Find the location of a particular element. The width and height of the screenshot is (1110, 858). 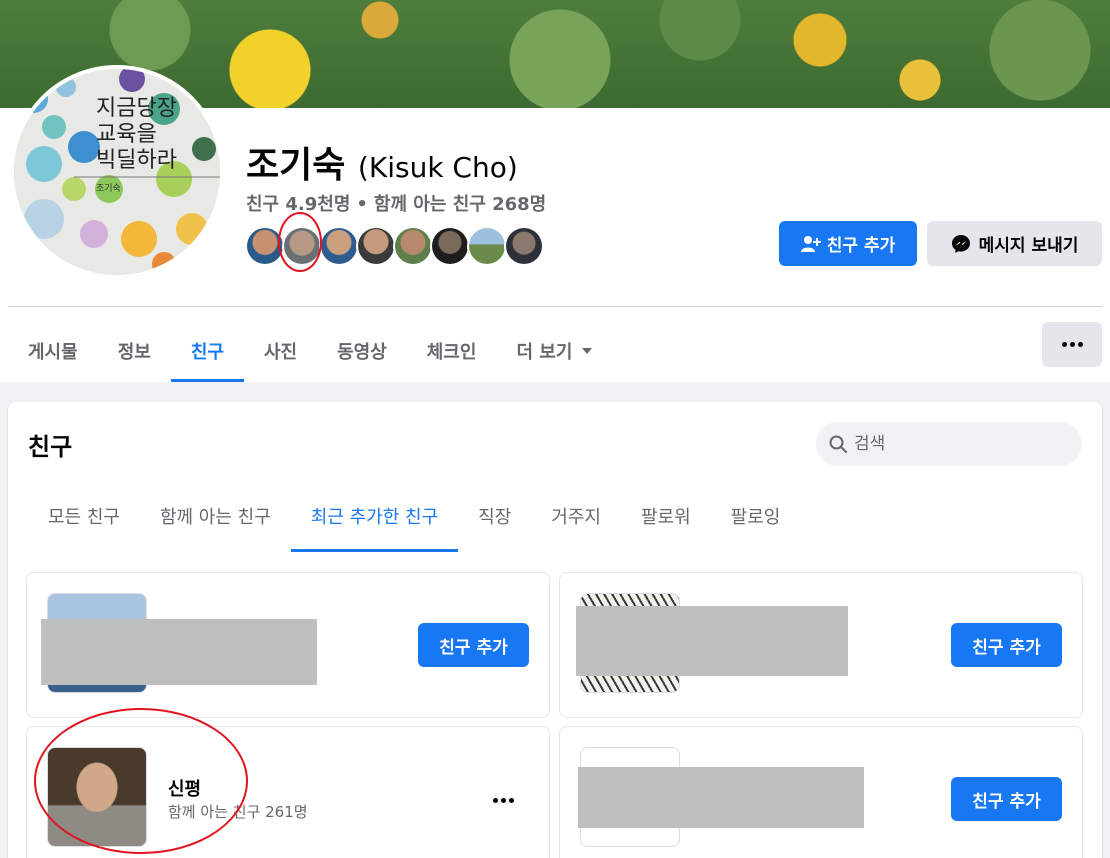

avatar-line2: 교육을 is located at coordinates (126, 134).